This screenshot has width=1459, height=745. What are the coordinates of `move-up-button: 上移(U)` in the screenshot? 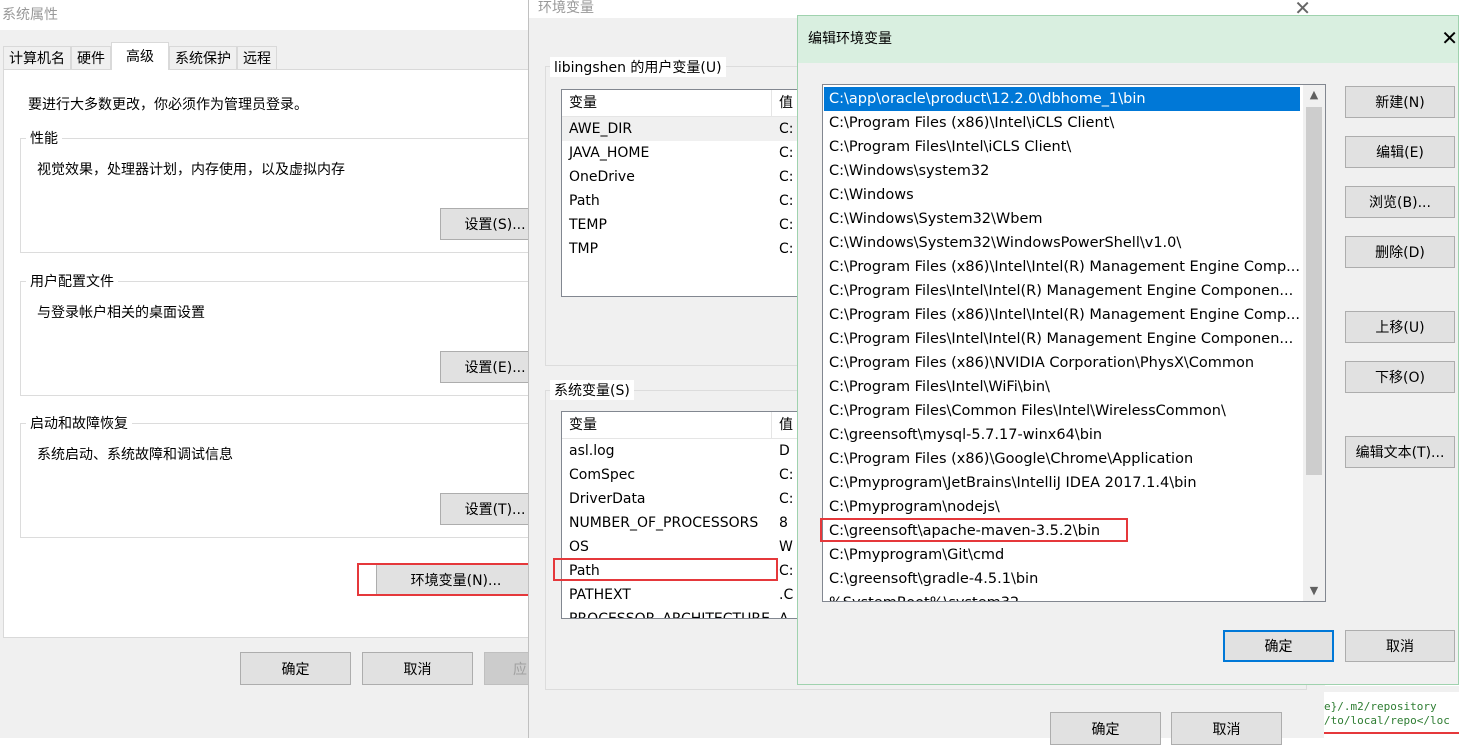 It's located at (1400, 327).